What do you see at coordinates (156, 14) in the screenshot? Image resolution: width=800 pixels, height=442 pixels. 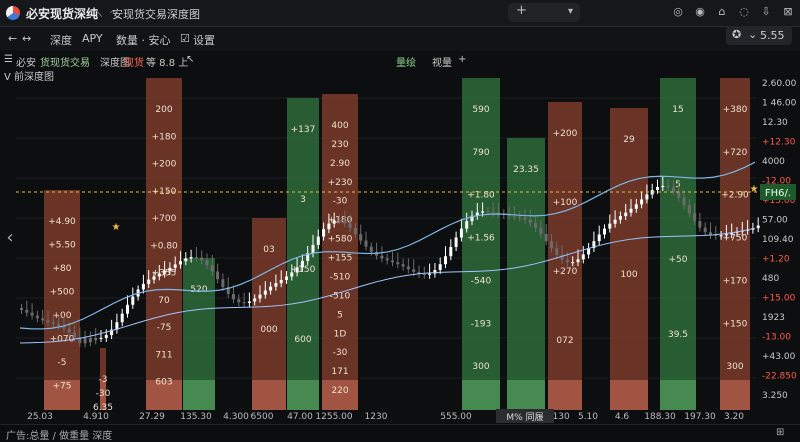 I see `tab-title: 安现货交易深度图` at bounding box center [156, 14].